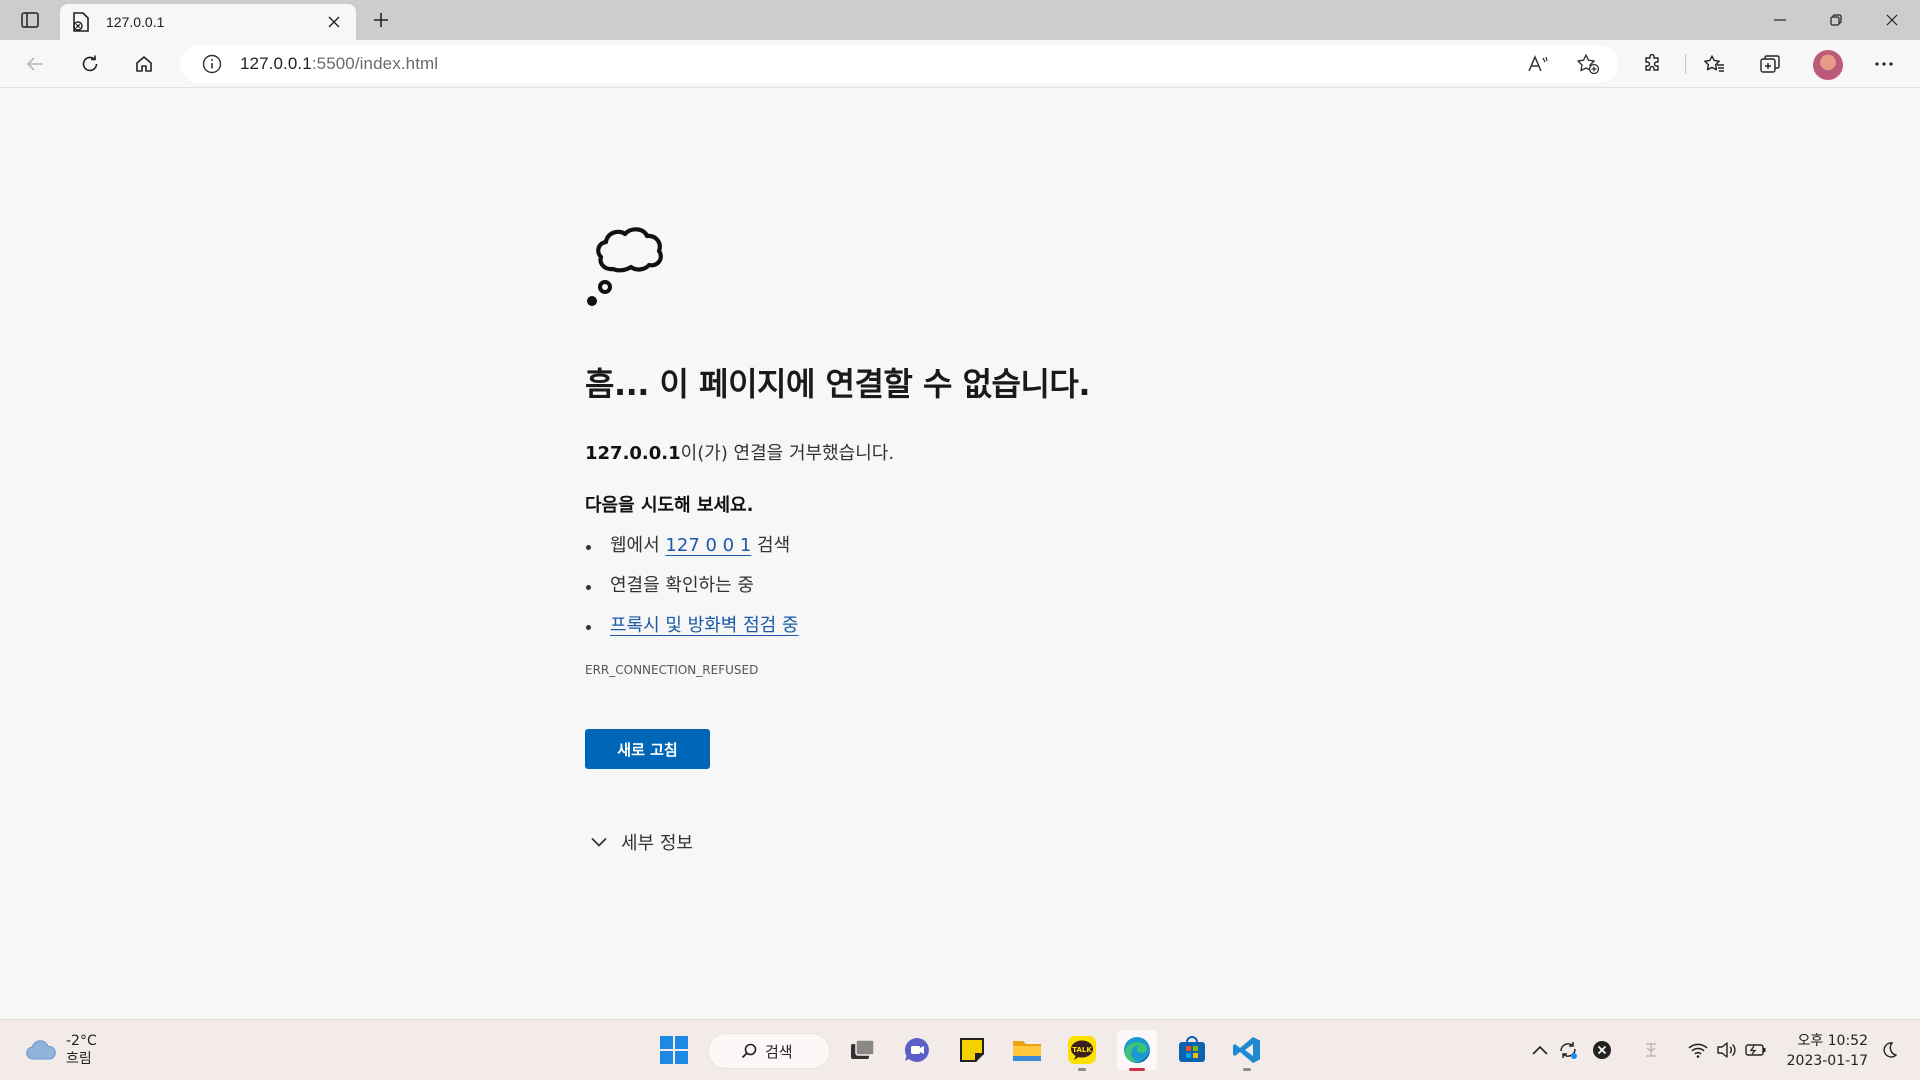 The height and width of the screenshot is (1080, 1920). What do you see at coordinates (1602, 1050) in the screenshot?
I see `close-circle-icon` at bounding box center [1602, 1050].